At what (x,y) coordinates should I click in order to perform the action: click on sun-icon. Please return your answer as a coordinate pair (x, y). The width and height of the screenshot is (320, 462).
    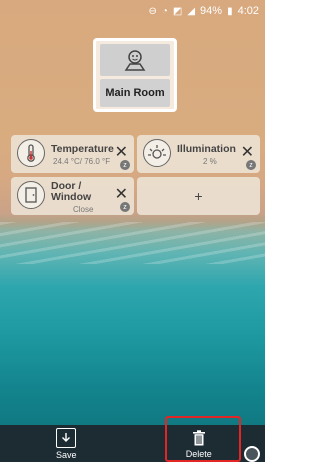
    Looking at the image, I should click on (157, 153).